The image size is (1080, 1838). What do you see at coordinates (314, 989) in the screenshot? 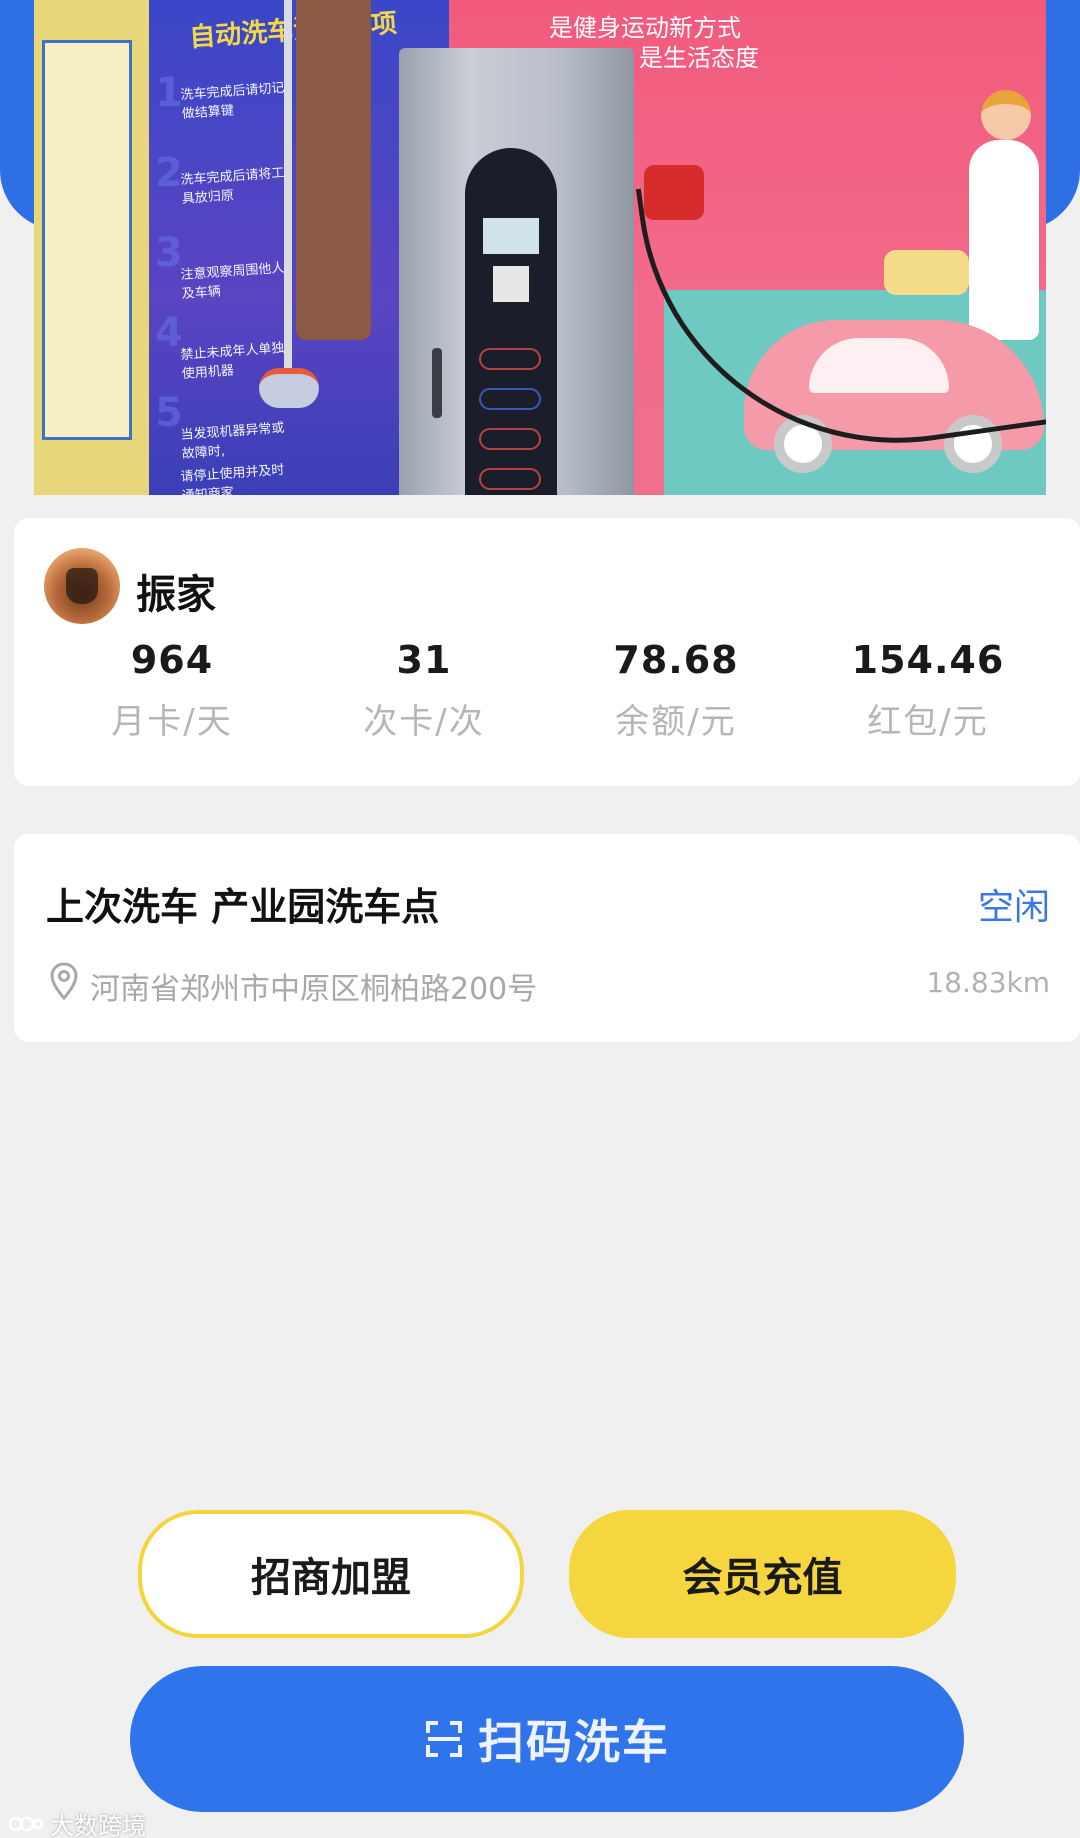
I see `station-address: 河南省郑州市中原区桐柏路200号` at bounding box center [314, 989].